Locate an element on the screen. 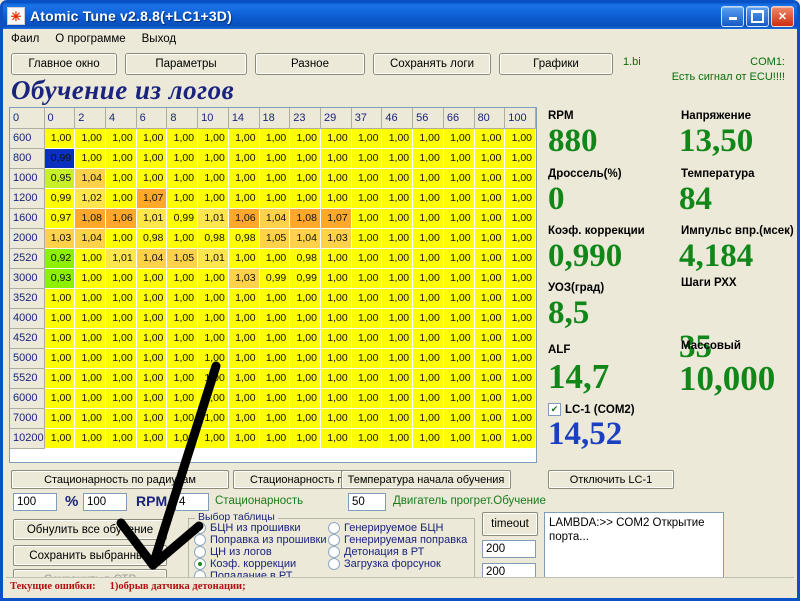 The image size is (800, 601). toolbar-button-save-logs: Сохранять логи is located at coordinates (432, 64).